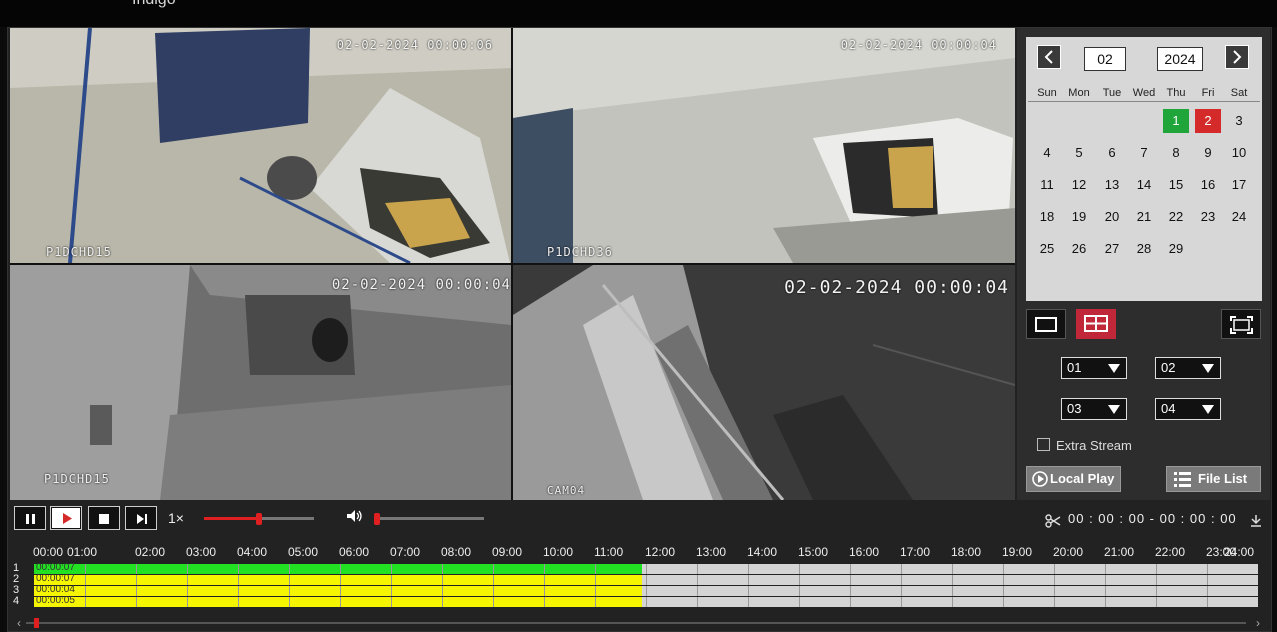 The height and width of the screenshot is (632, 1277). What do you see at coordinates (19, 623) in the screenshot?
I see `scroll-left-icon: ‹` at bounding box center [19, 623].